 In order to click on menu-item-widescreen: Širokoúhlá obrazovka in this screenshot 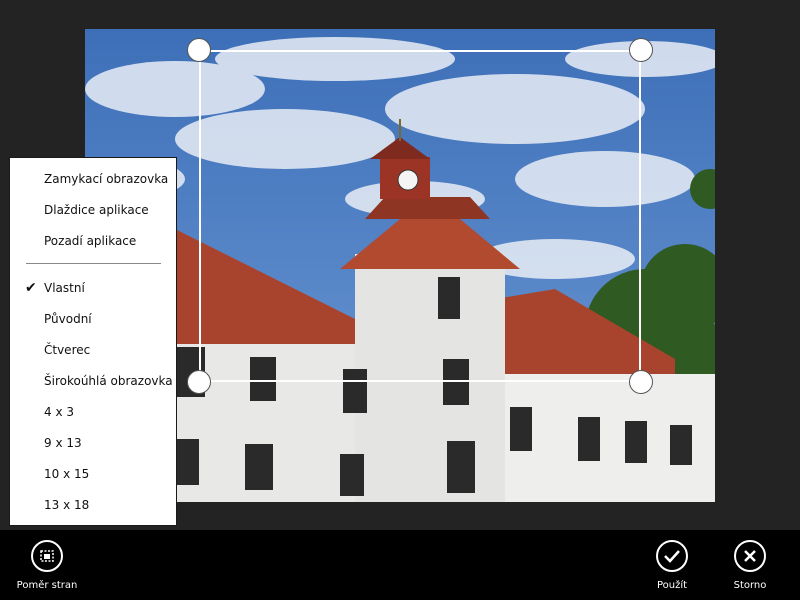, I will do `click(93, 381)`.